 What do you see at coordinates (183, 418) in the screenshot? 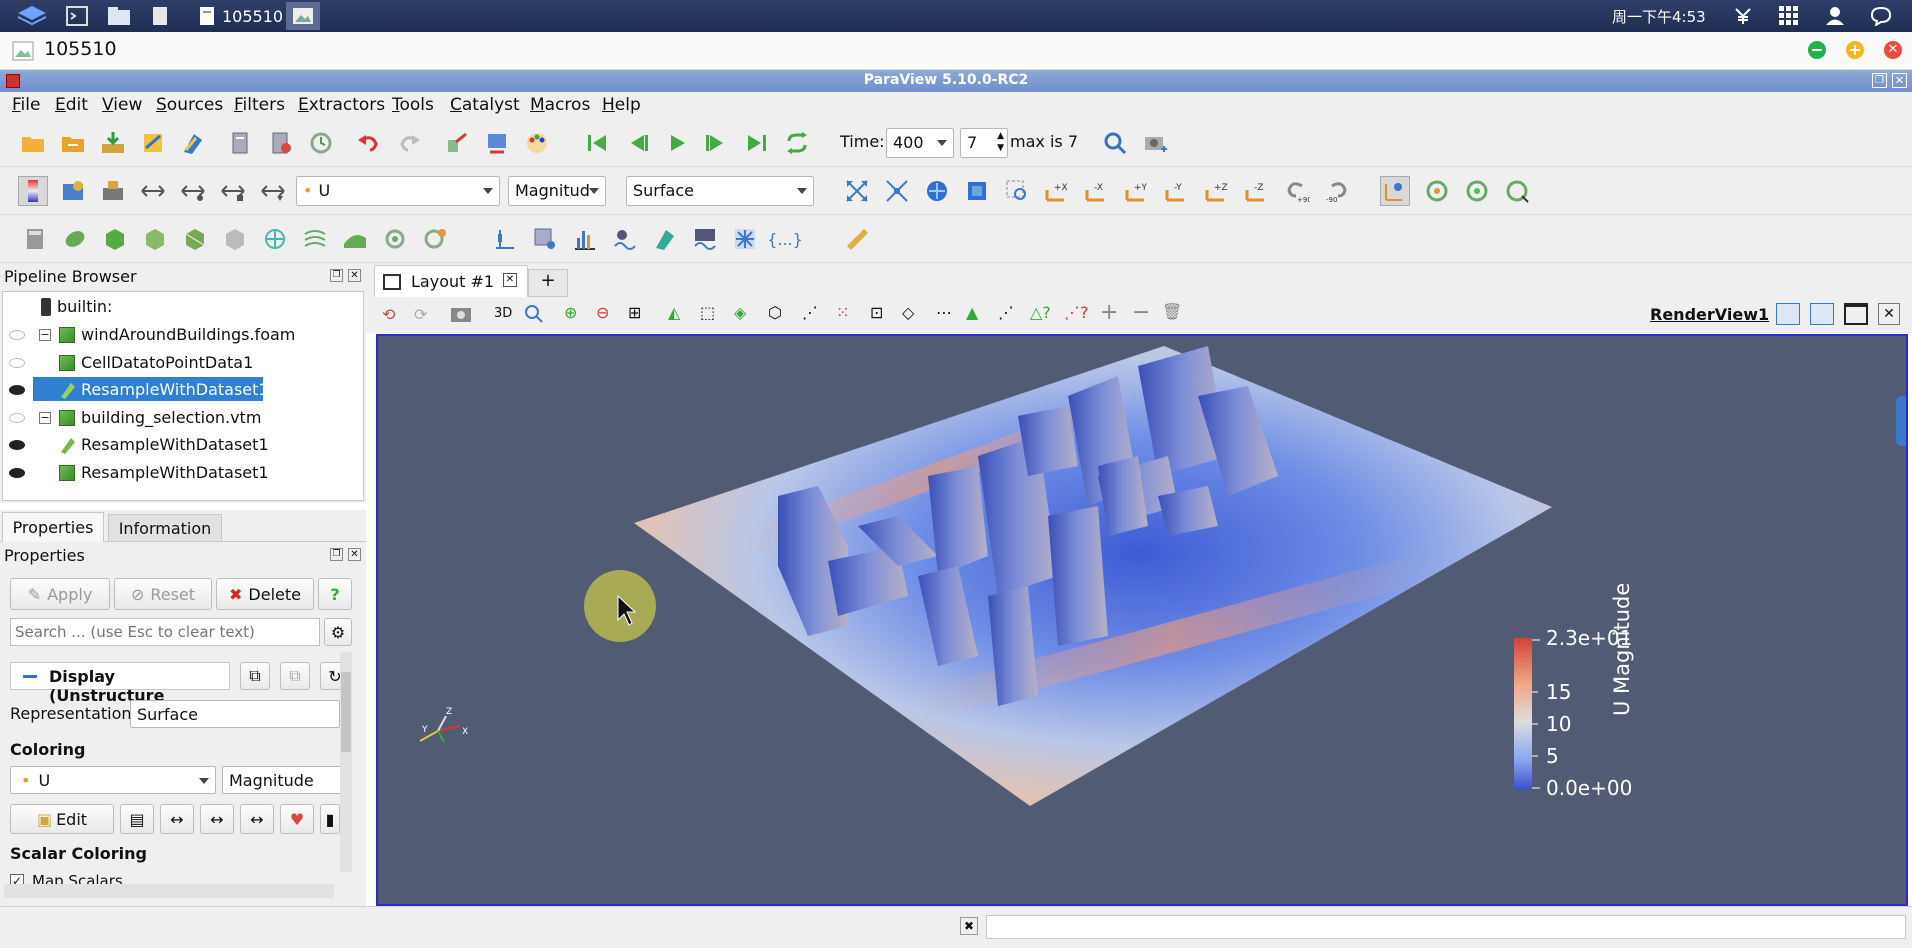
I see `tree-item-building-selection: − building_selection.vtm` at bounding box center [183, 418].